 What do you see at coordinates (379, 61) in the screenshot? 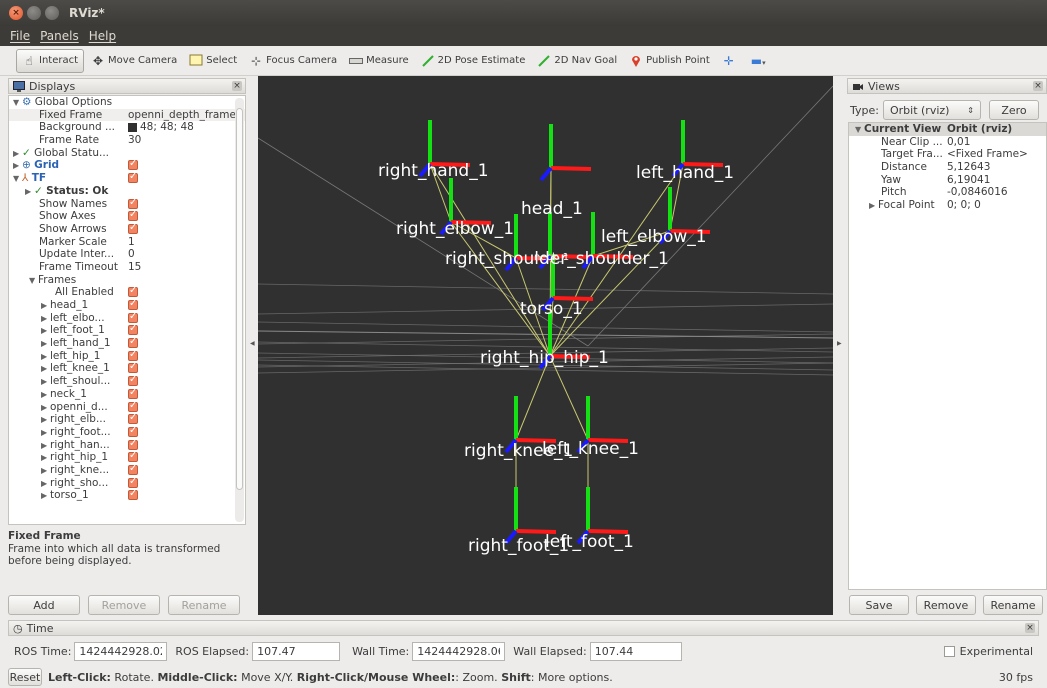
I see `measure-button: Measure` at bounding box center [379, 61].